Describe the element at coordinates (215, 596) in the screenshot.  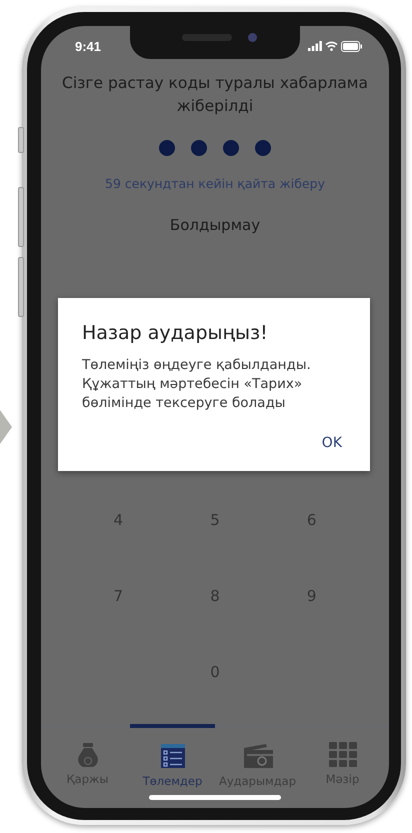
I see `keypad-key: 8` at that location.